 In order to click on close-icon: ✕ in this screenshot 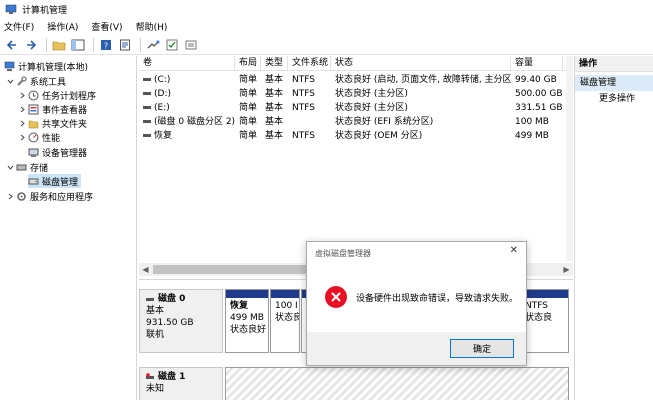, I will do `click(514, 250)`.